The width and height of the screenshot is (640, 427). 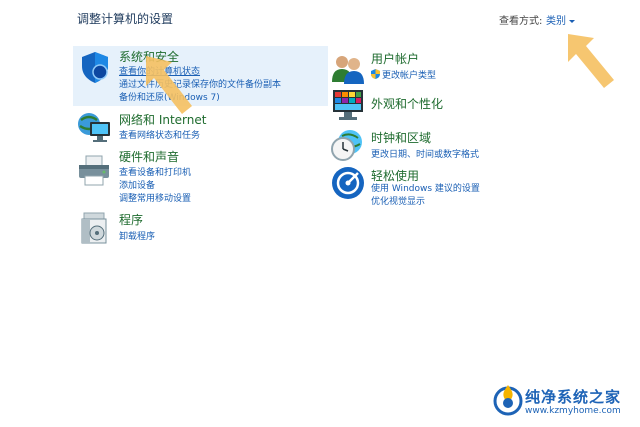 What do you see at coordinates (125, 19) in the screenshot?
I see `page-title: 调整计算机的设置` at bounding box center [125, 19].